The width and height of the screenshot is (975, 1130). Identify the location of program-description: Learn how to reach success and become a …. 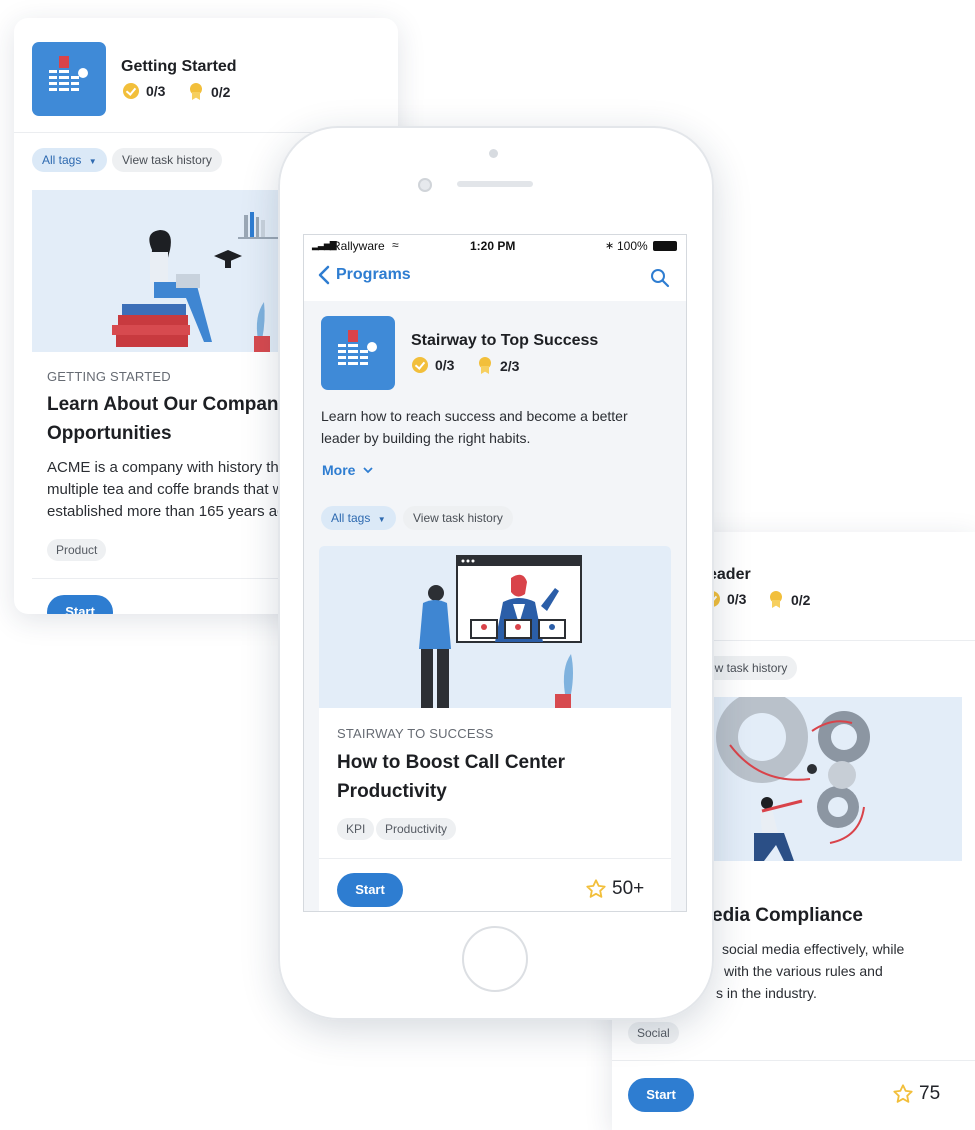
(474, 427).